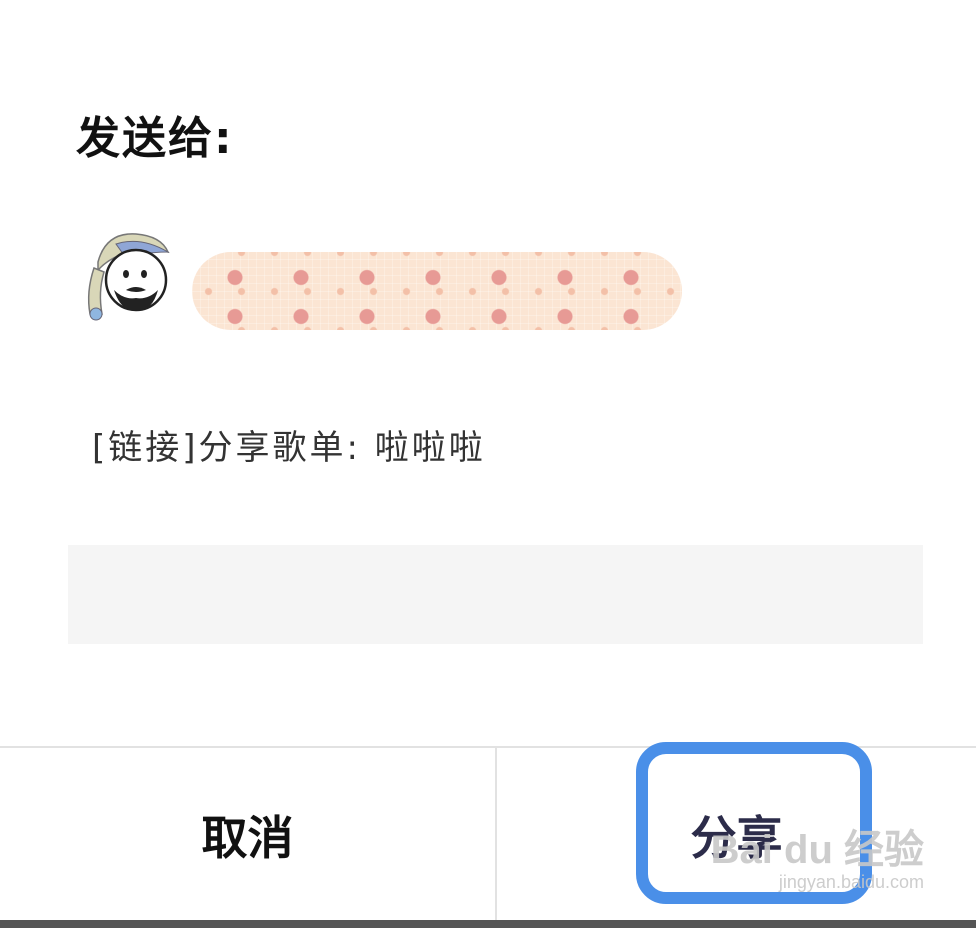 The image size is (976, 928). Describe the element at coordinates (495, 594) in the screenshot. I see `message-input` at that location.